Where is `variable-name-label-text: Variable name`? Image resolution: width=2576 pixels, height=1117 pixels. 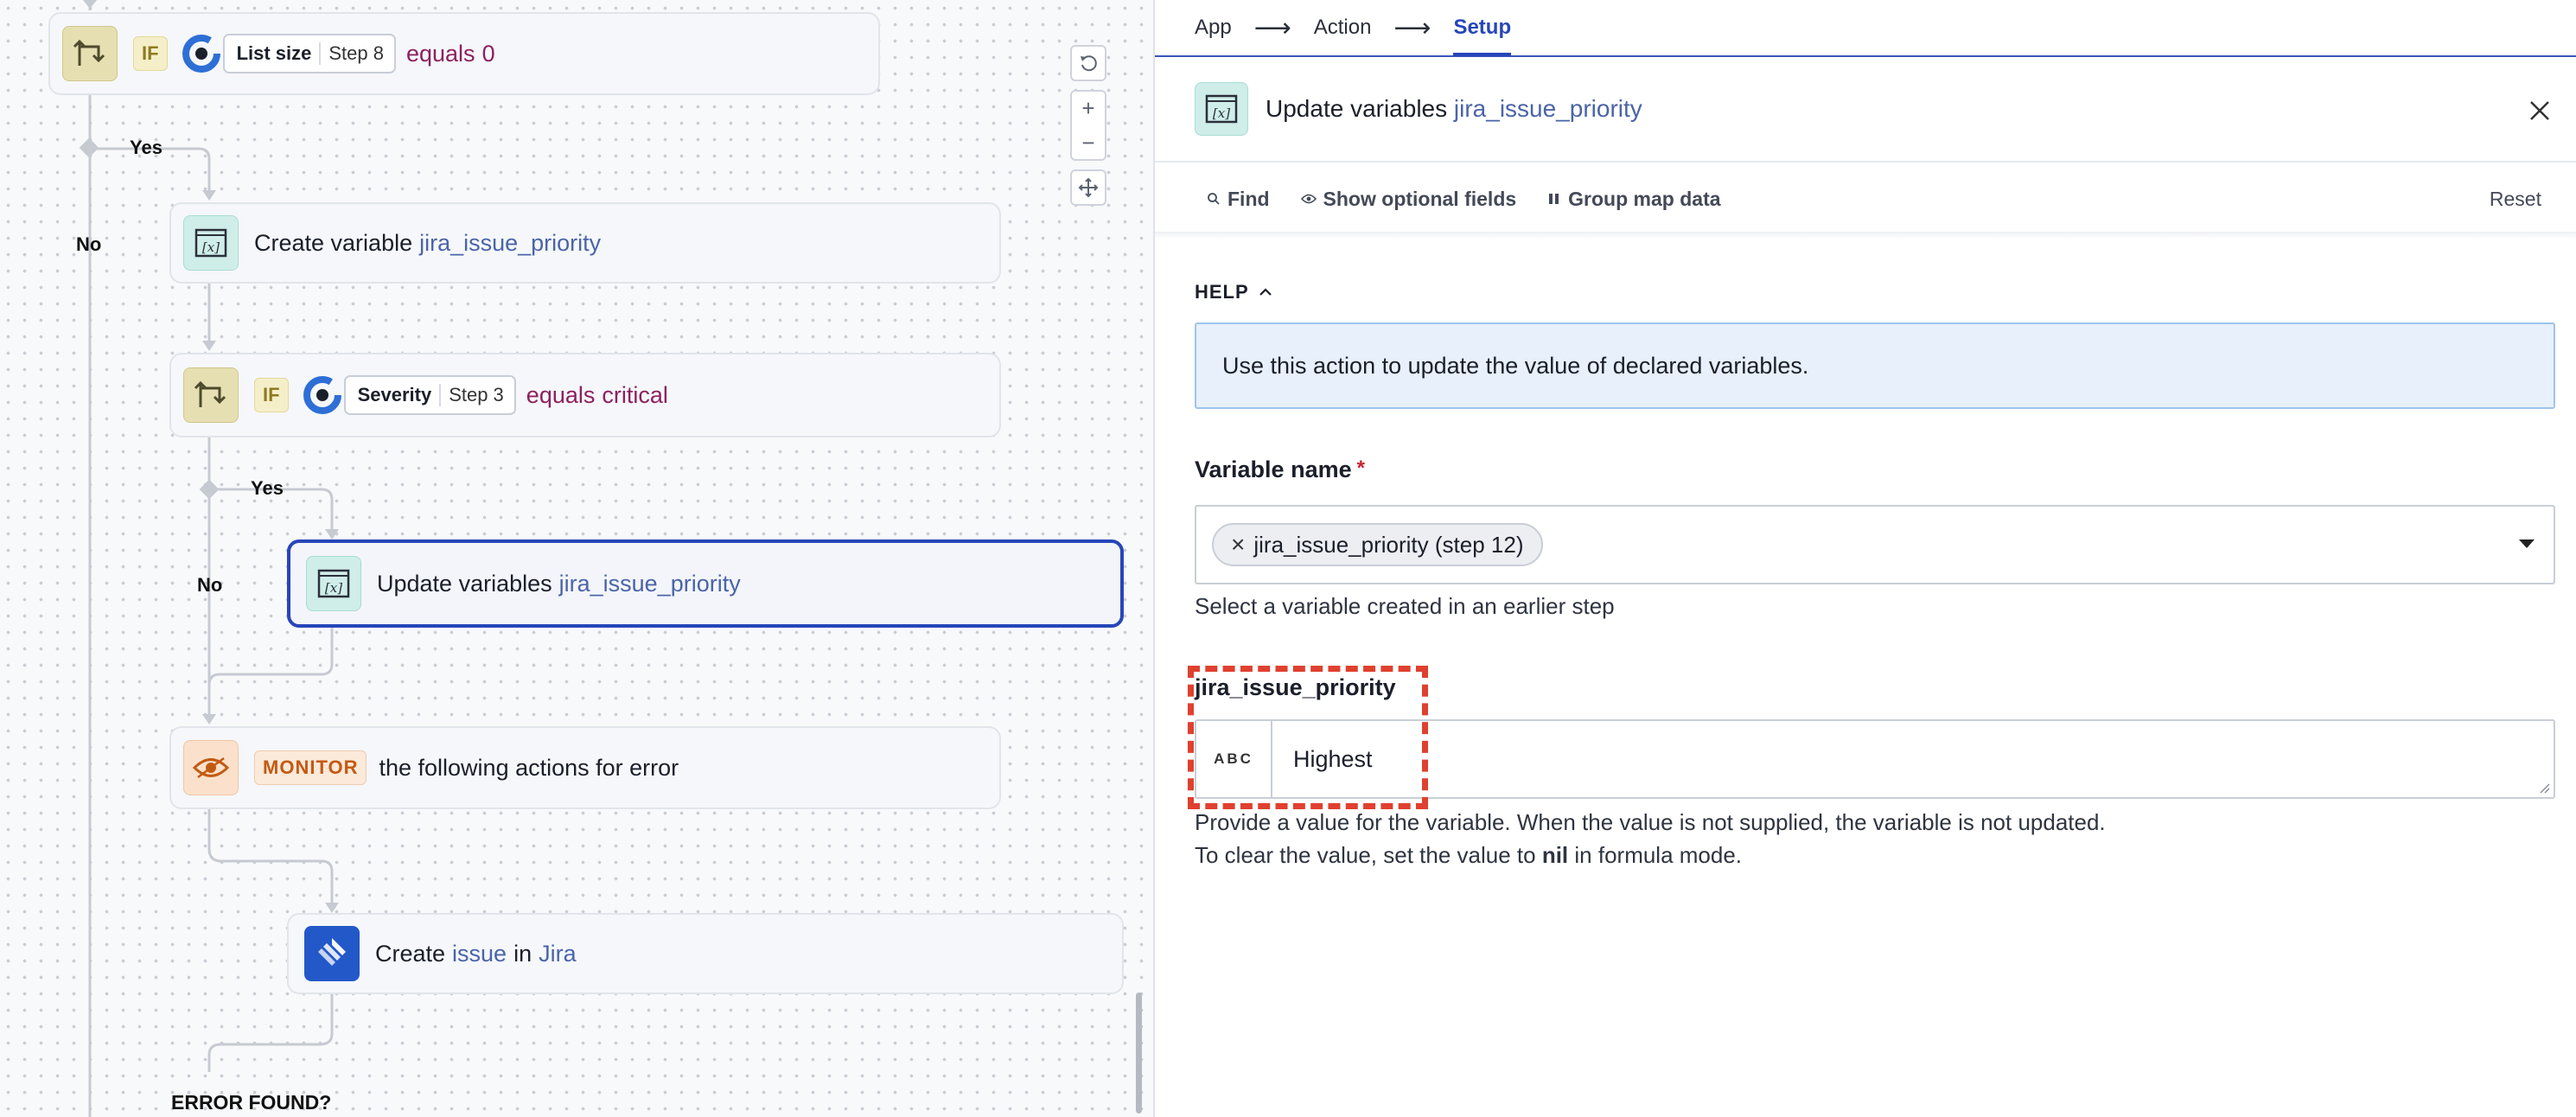
variable-name-label-text: Variable name is located at coordinates (1273, 469).